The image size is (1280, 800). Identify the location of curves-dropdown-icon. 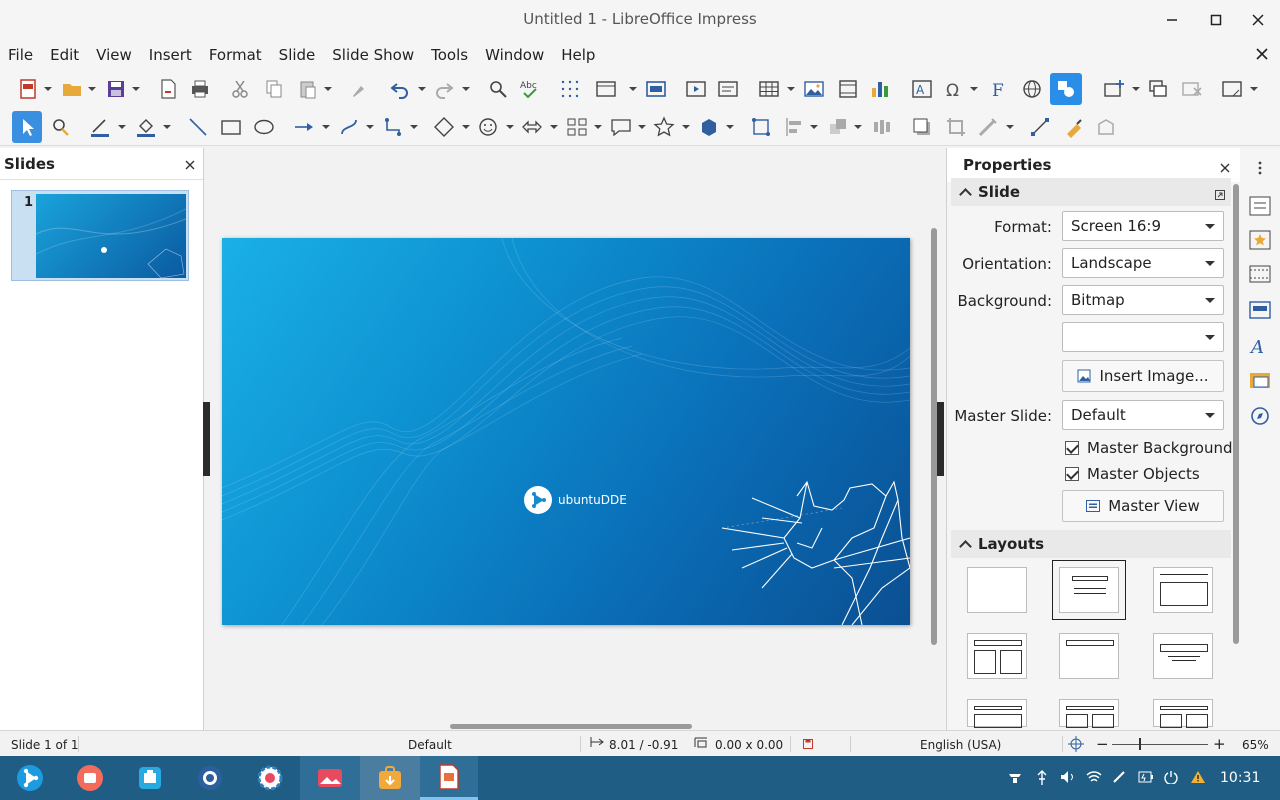
(370, 127).